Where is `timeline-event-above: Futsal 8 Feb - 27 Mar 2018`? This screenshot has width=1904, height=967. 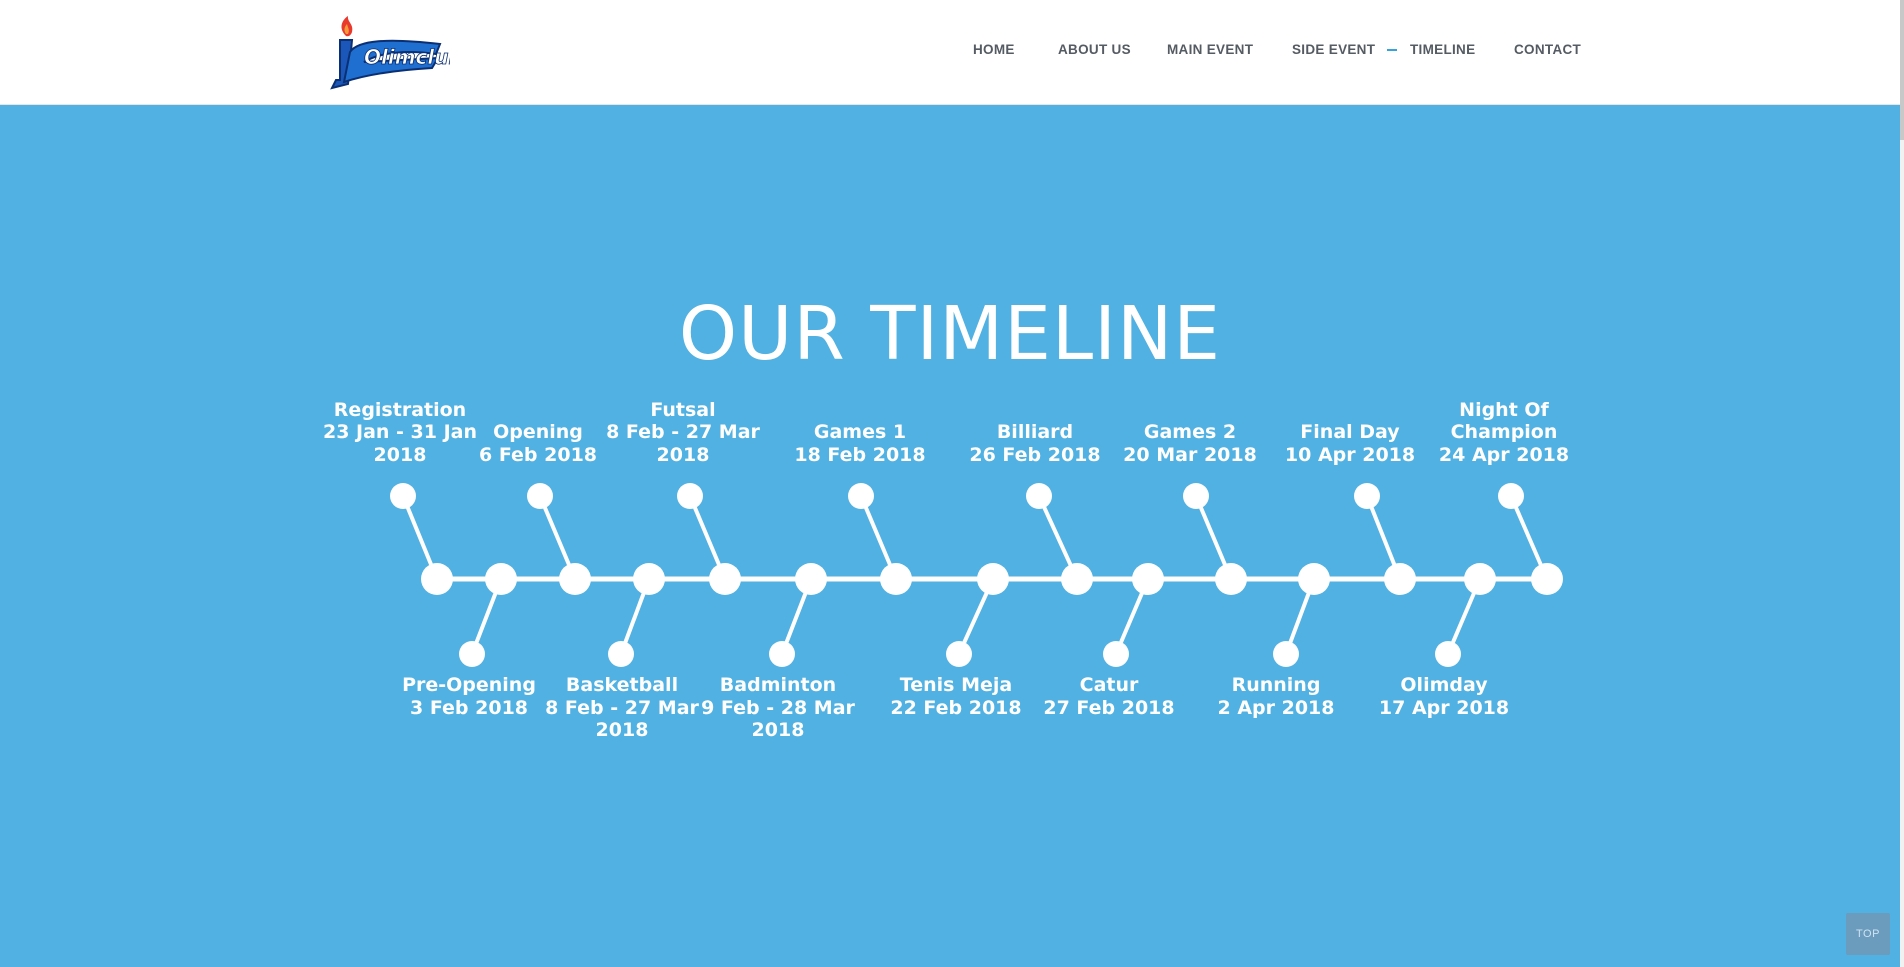
timeline-event-above: Futsal 8 Feb - 27 Mar 2018 is located at coordinates (683, 433).